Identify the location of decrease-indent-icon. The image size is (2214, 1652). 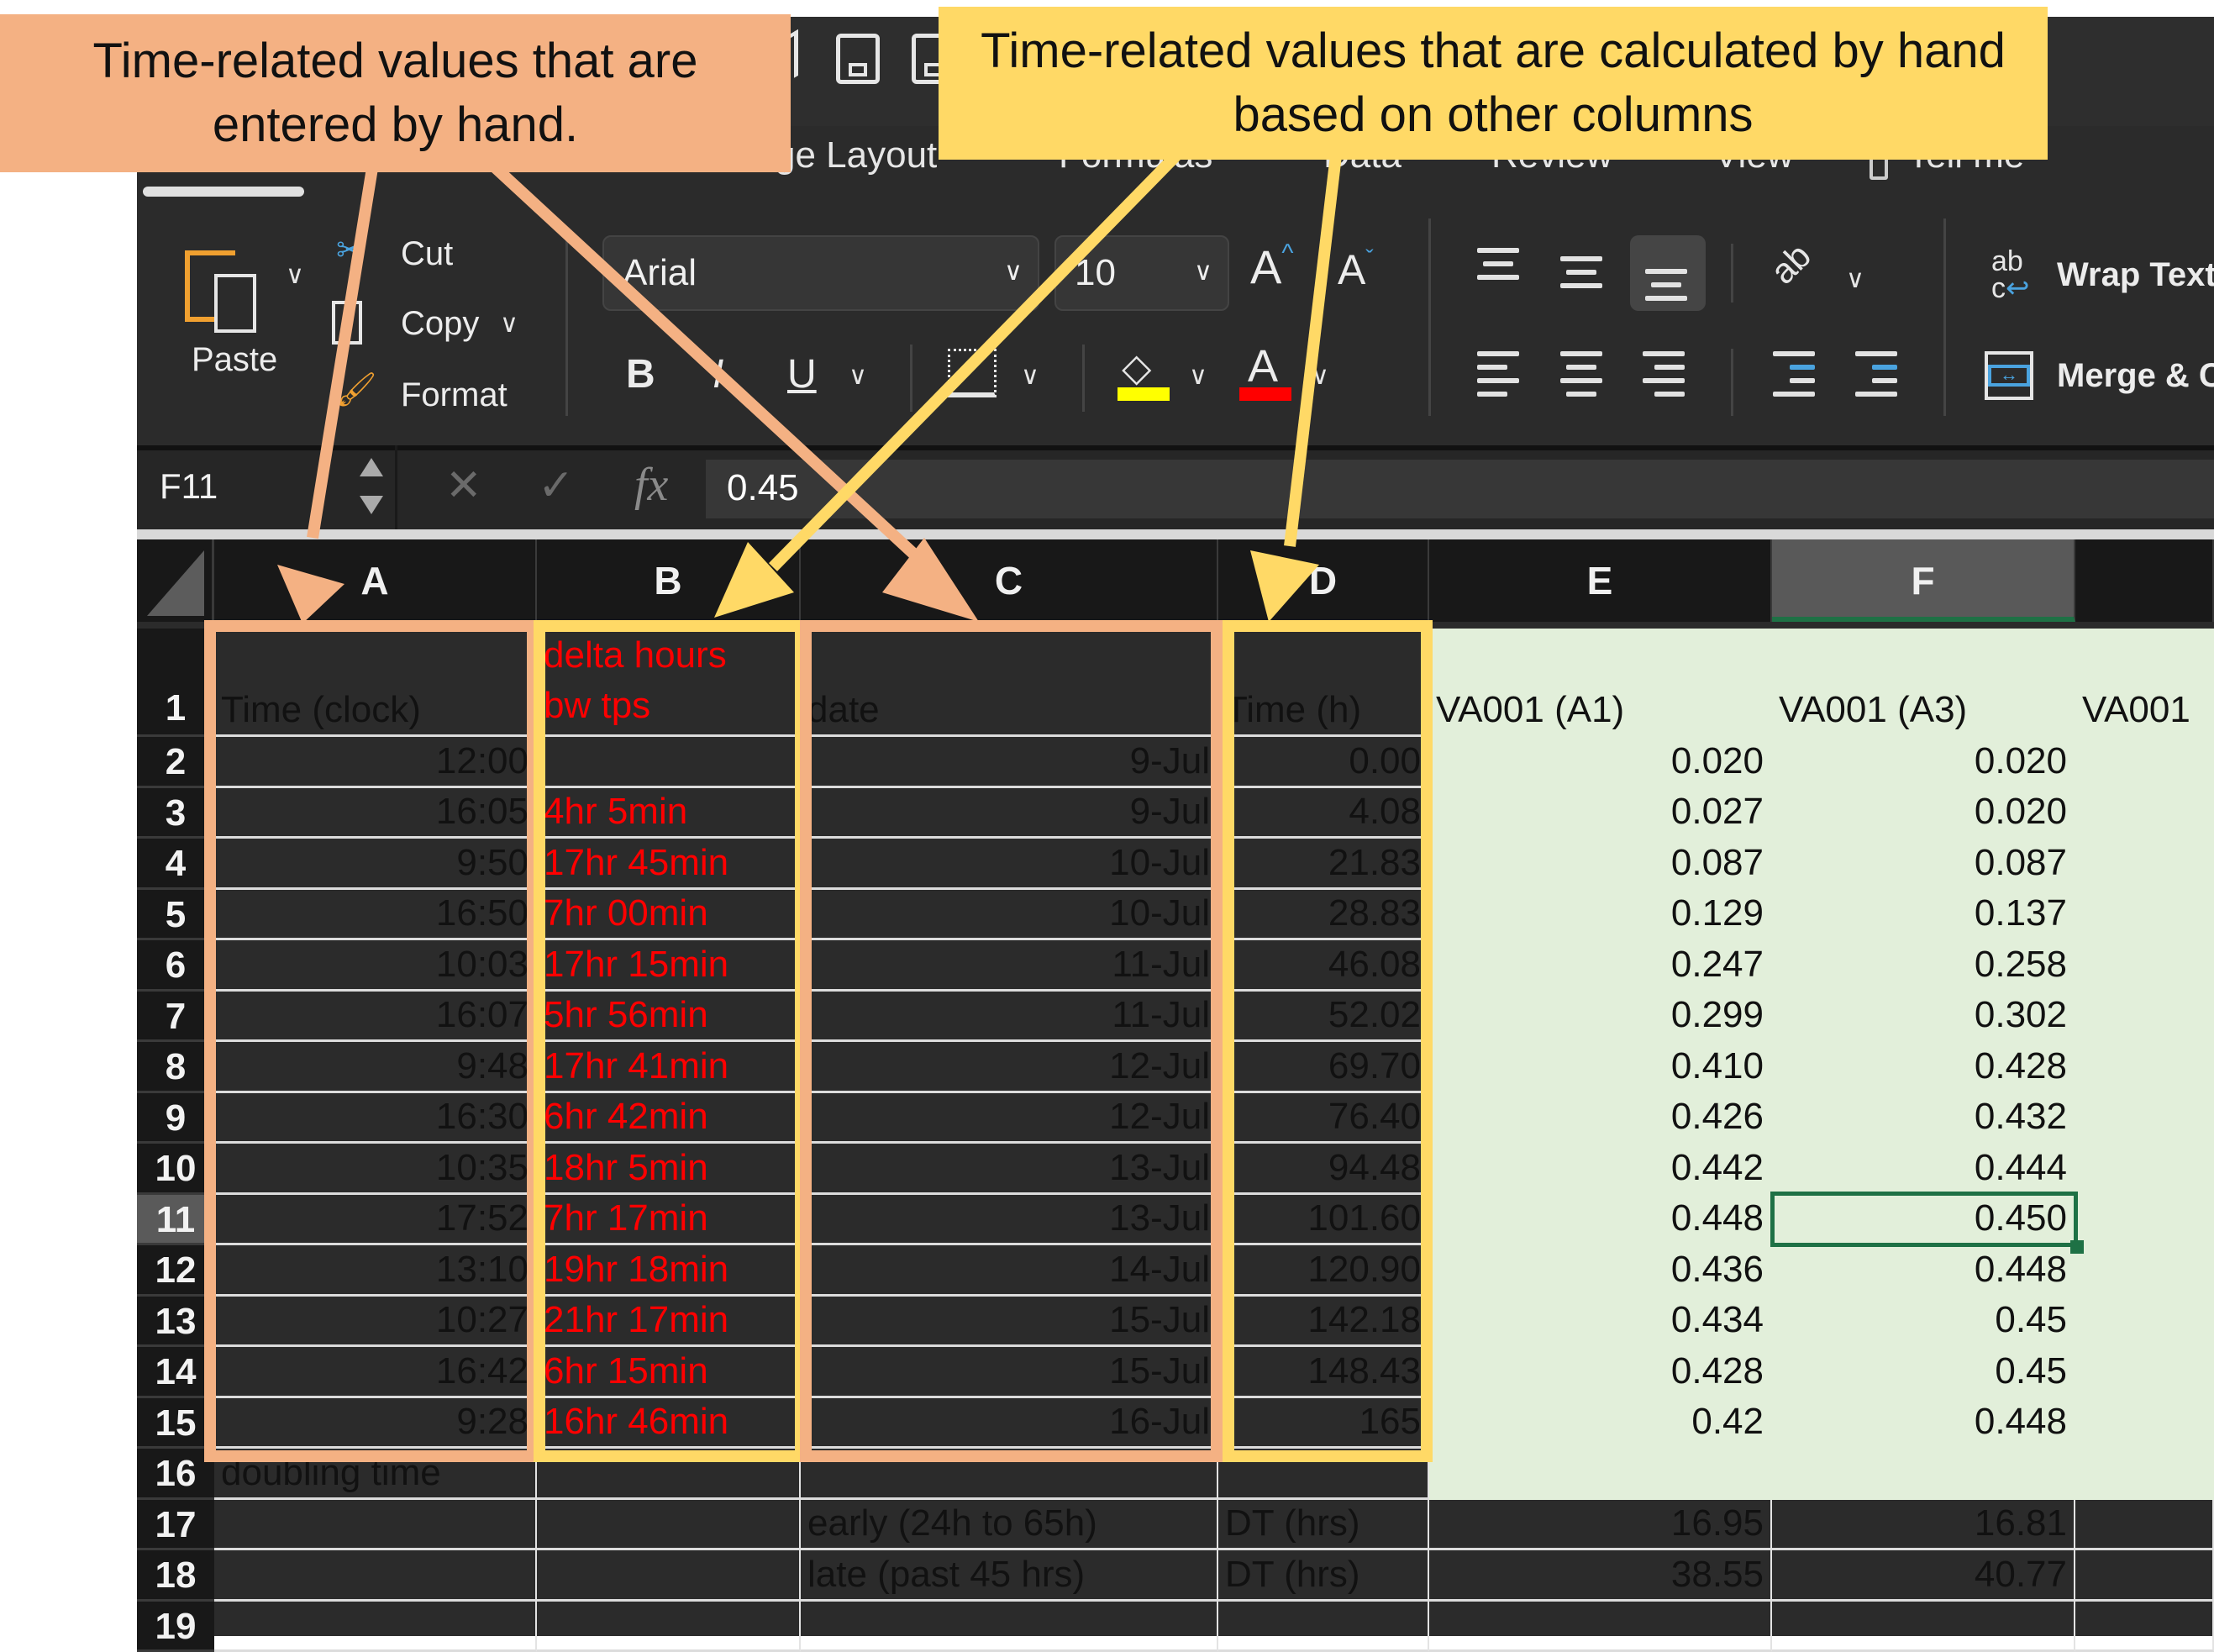
(1797, 378).